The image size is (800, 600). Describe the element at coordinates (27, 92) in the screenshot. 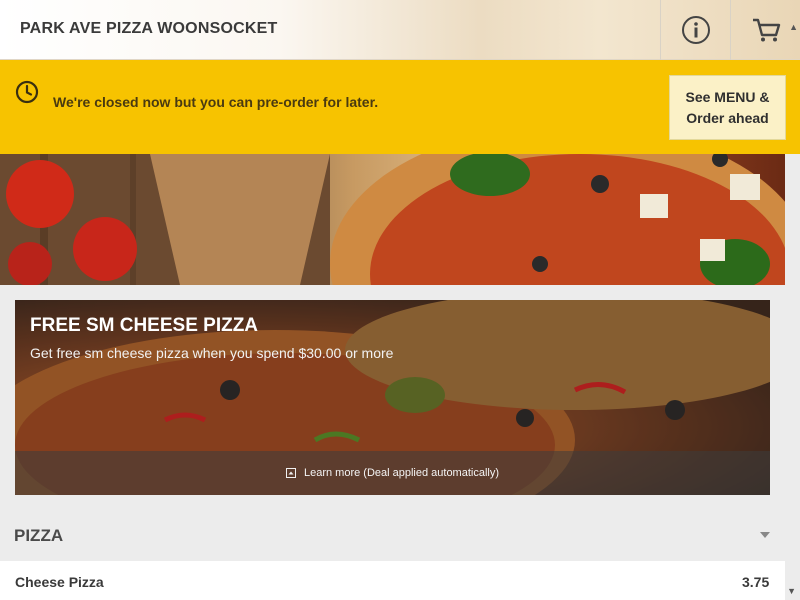

I see `clock-icon` at that location.